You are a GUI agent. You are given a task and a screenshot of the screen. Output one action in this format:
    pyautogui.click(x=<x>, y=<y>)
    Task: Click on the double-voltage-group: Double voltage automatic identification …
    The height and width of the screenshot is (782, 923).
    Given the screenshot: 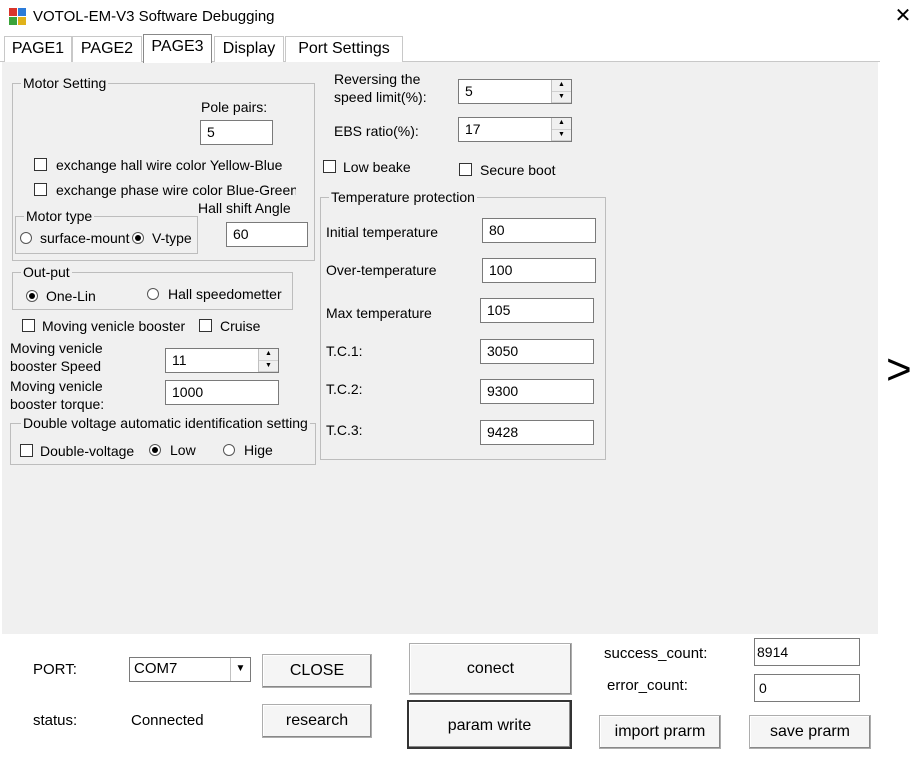 What is the action you would take?
    pyautogui.click(x=163, y=440)
    